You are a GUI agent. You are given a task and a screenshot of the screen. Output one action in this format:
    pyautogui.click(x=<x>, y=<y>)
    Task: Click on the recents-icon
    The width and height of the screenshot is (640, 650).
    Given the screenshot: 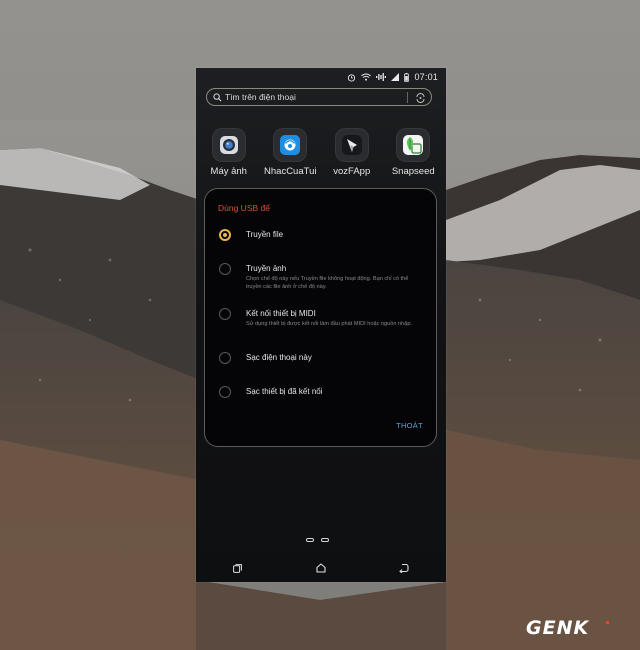 What is the action you would take?
    pyautogui.click(x=238, y=568)
    